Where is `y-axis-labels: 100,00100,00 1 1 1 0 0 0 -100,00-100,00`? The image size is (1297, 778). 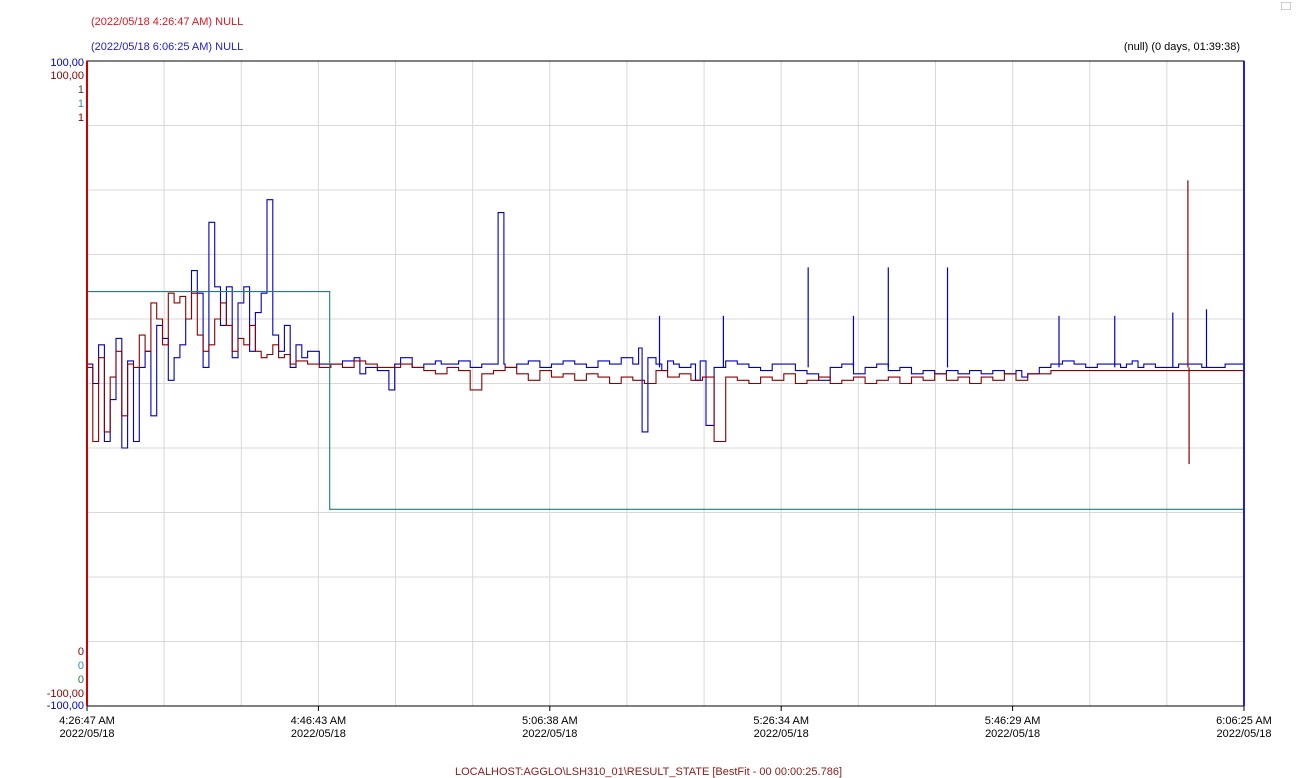 y-axis-labels: 100,00100,00 1 1 1 0 0 0 -100,00-100,00 is located at coordinates (65, 384).